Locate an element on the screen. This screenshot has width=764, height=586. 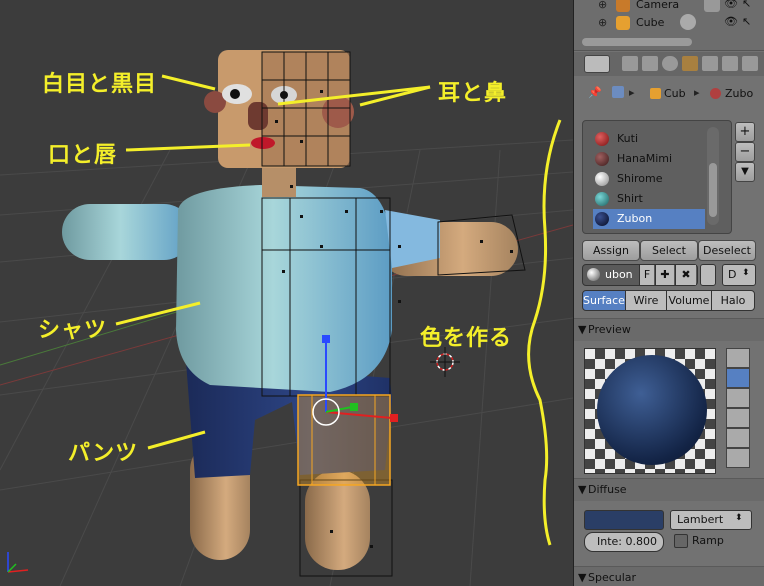
outliner: ⊕ Camera 👁 ↖ ⊕ Cube 👁 ↖ is located at coordinates (669, 25).